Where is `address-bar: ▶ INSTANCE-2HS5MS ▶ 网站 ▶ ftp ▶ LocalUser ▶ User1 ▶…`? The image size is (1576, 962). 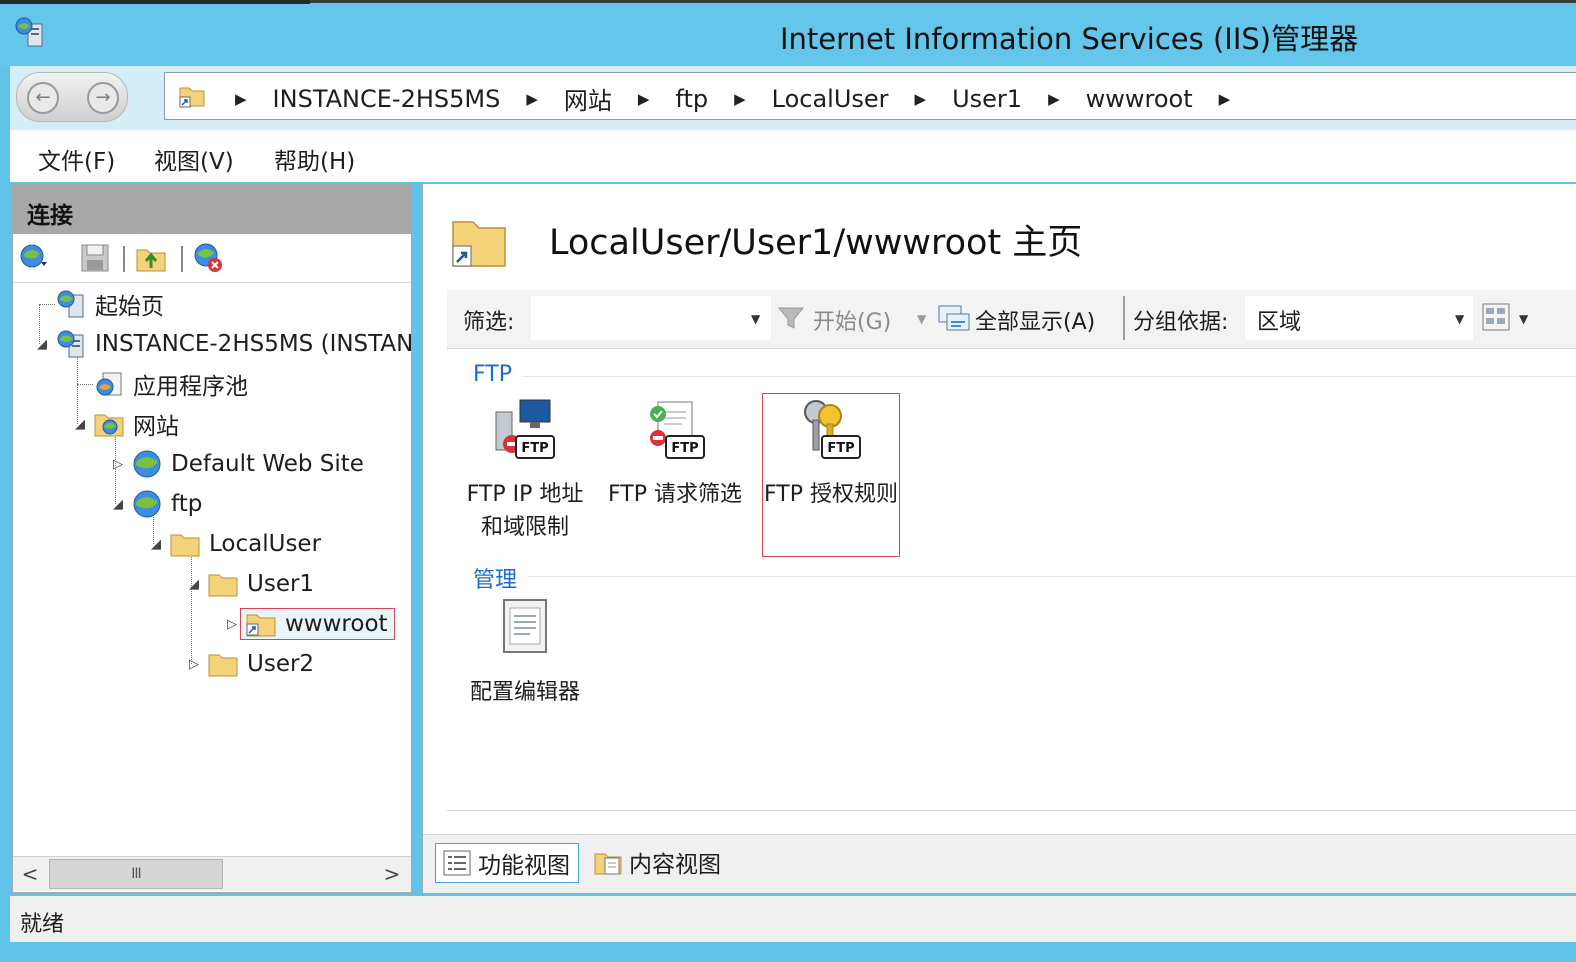 address-bar: ▶ INSTANCE-2HS5MS ▶ 网站 ▶ ftp ▶ LocalUser ▶ User1 ▶… is located at coordinates (870, 96).